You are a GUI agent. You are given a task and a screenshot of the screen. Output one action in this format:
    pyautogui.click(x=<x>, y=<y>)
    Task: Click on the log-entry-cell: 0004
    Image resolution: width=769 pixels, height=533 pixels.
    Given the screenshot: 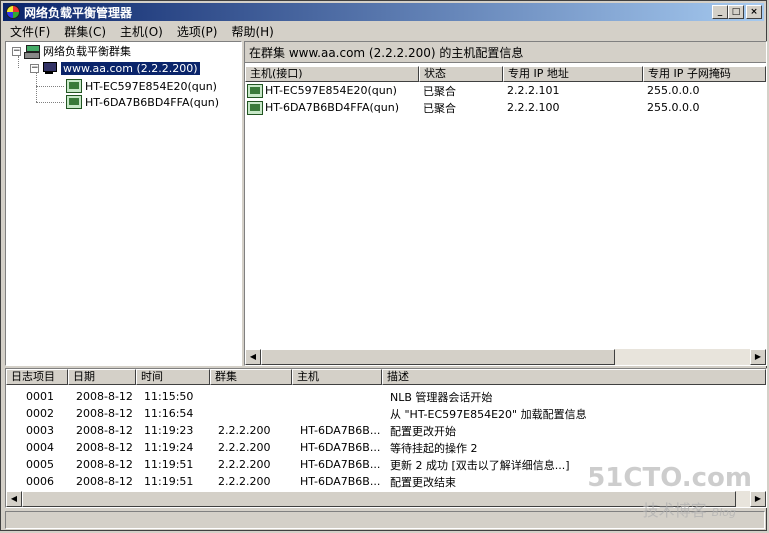 What is the action you would take?
    pyautogui.click(x=40, y=447)
    